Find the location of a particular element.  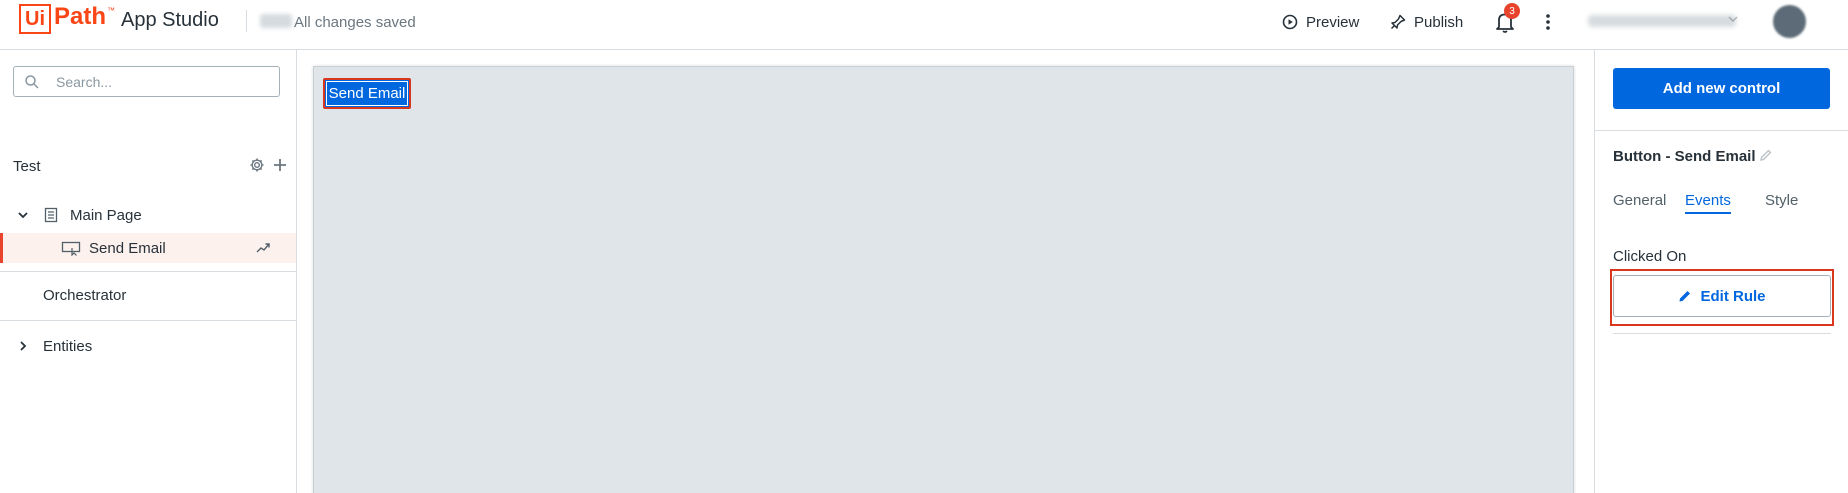

header-separator is located at coordinates (246, 21).